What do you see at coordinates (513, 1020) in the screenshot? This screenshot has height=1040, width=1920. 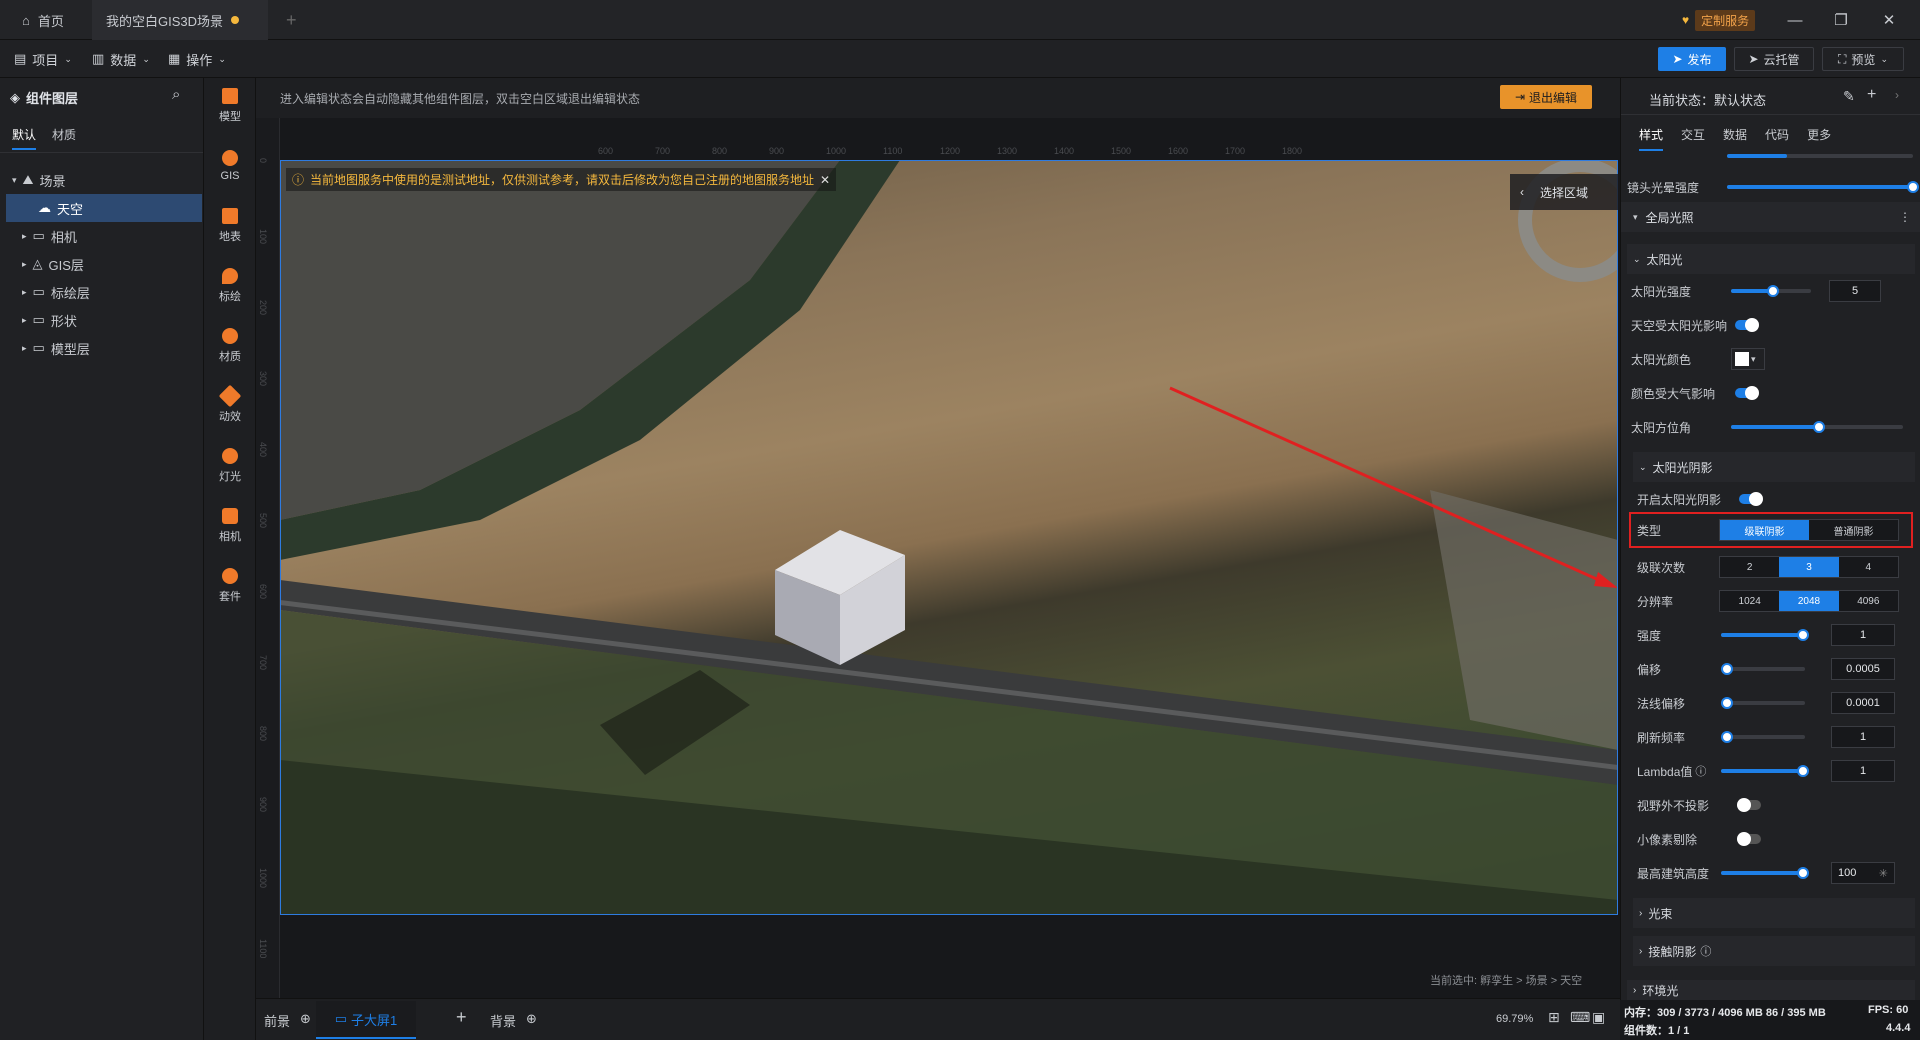 I see `background-layer-tab: 背景 ⊕` at bounding box center [513, 1020].